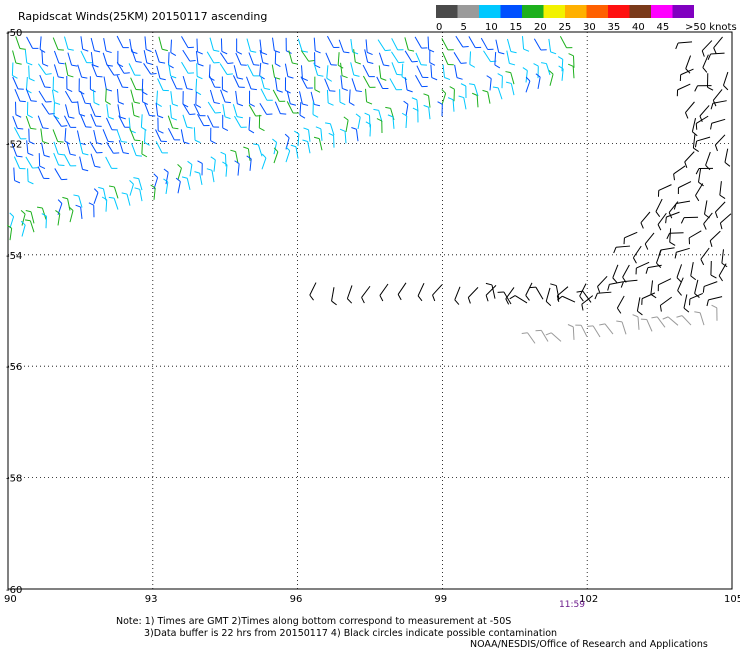  I want to click on lon-label: 96, so click(296, 599).